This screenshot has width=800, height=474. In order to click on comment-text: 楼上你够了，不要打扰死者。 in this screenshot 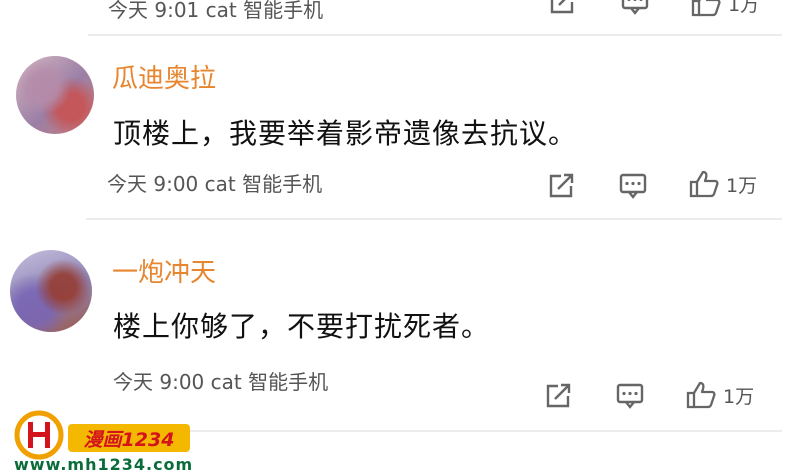, I will do `click(302, 326)`.